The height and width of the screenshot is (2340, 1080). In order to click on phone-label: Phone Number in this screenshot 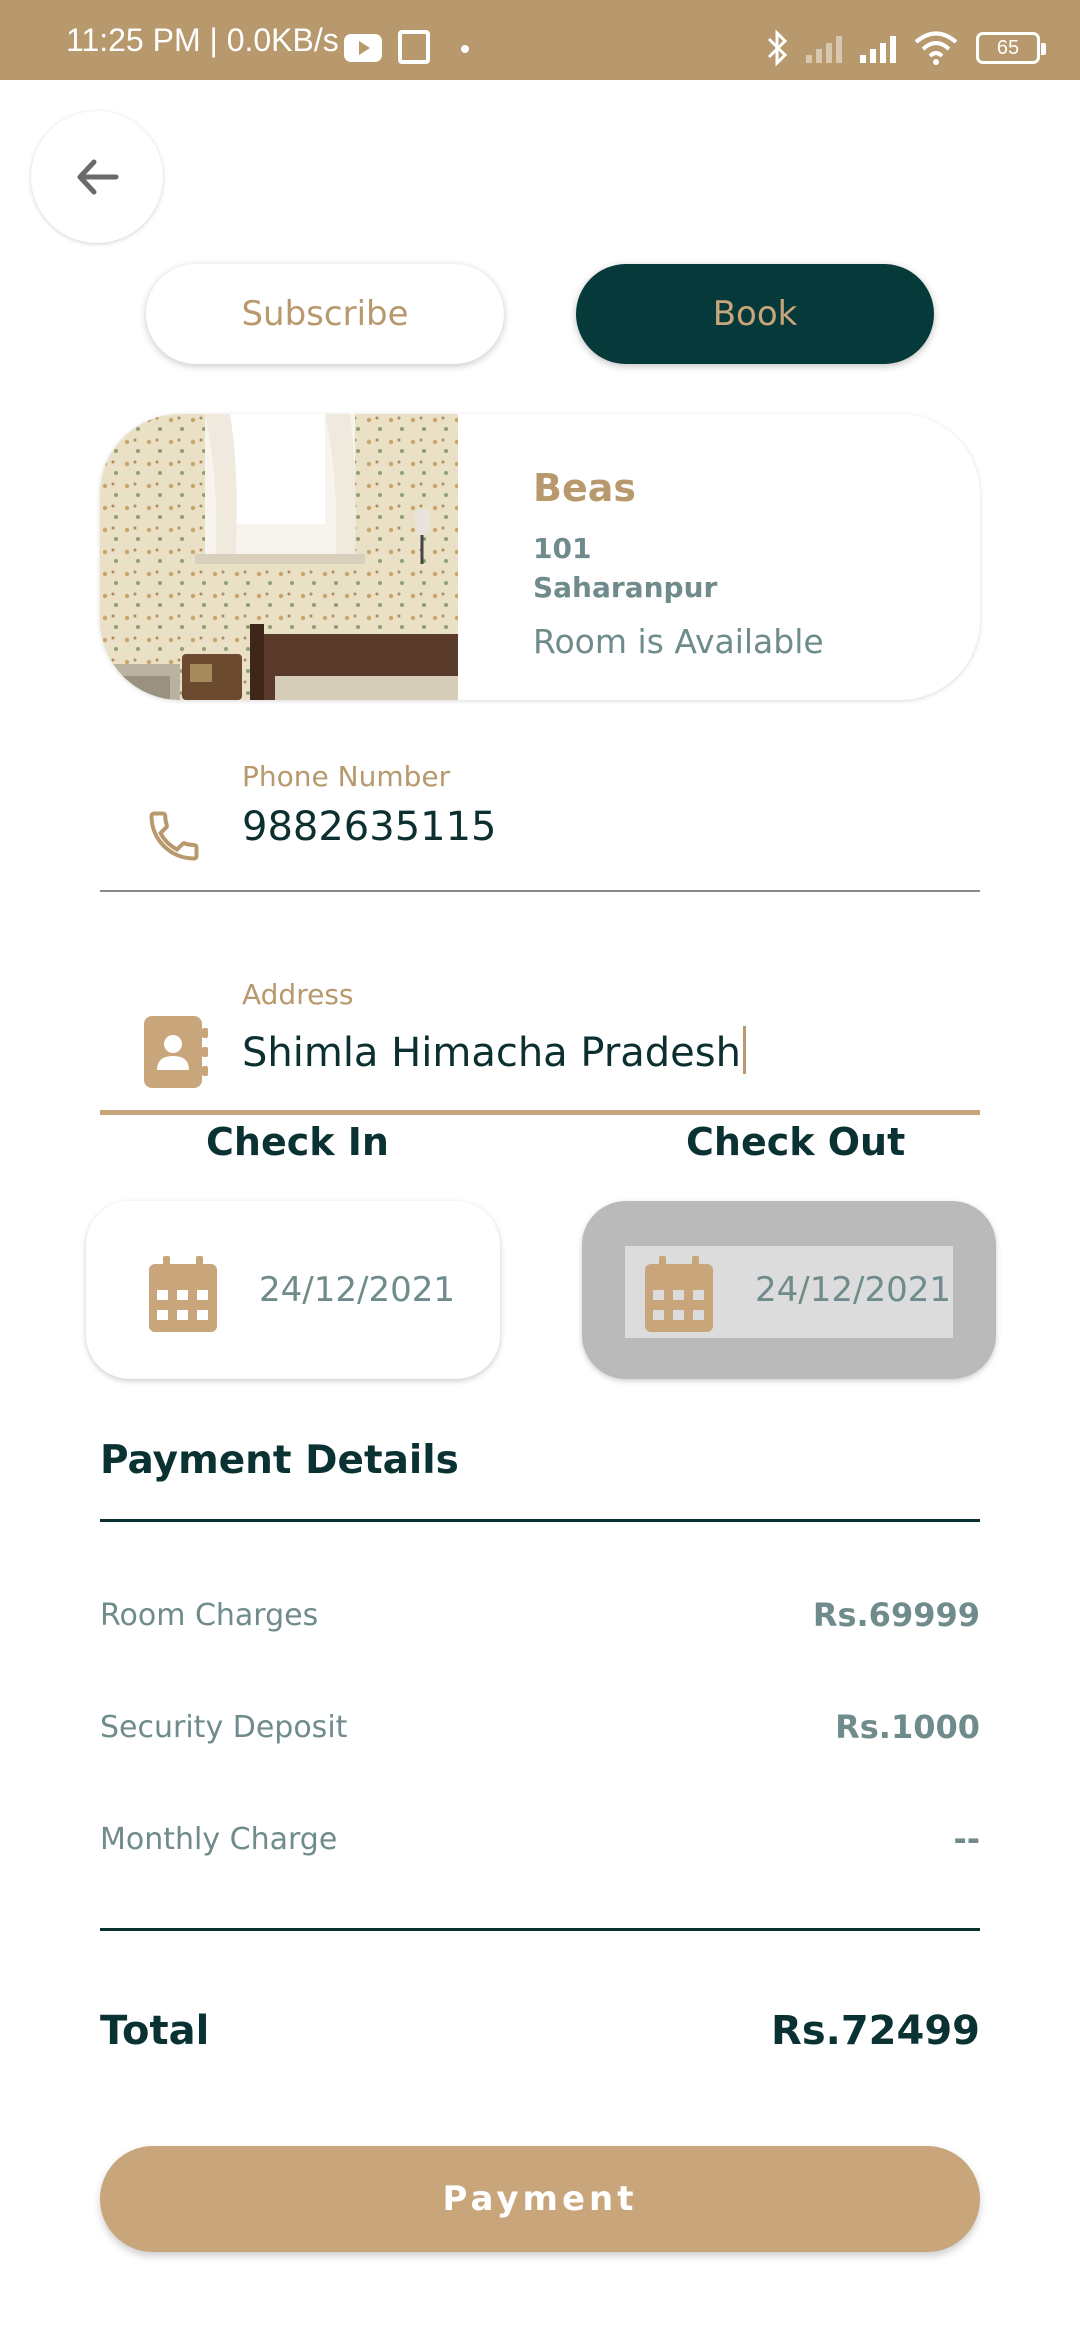, I will do `click(346, 776)`.